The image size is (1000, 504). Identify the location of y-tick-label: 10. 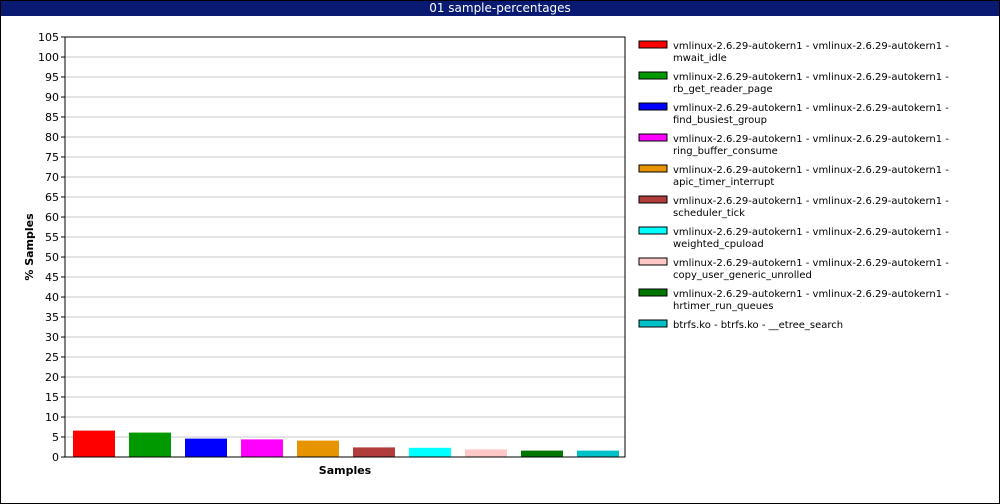
(52, 417).